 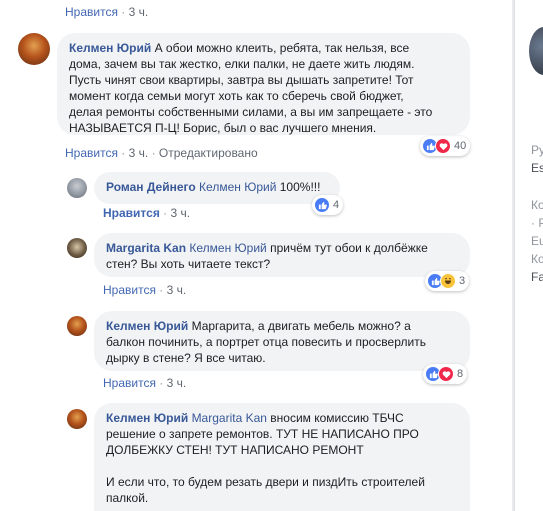 What do you see at coordinates (337, 418) in the screenshot?
I see `reply-text-line: вносим комиссию ТБЧС` at bounding box center [337, 418].